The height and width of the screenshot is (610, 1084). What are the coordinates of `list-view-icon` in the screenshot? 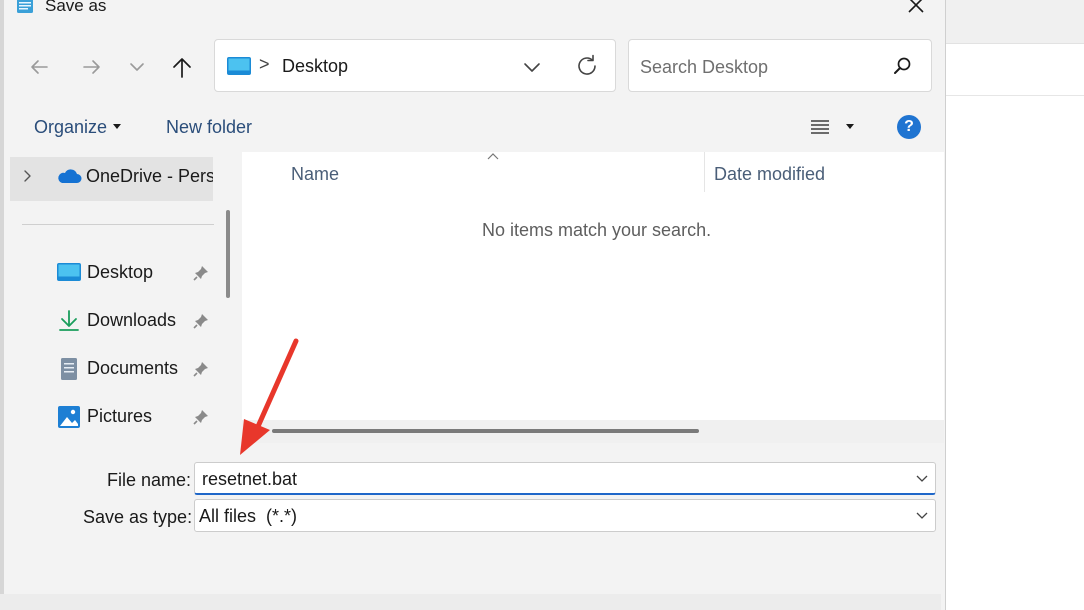 It's located at (820, 127).